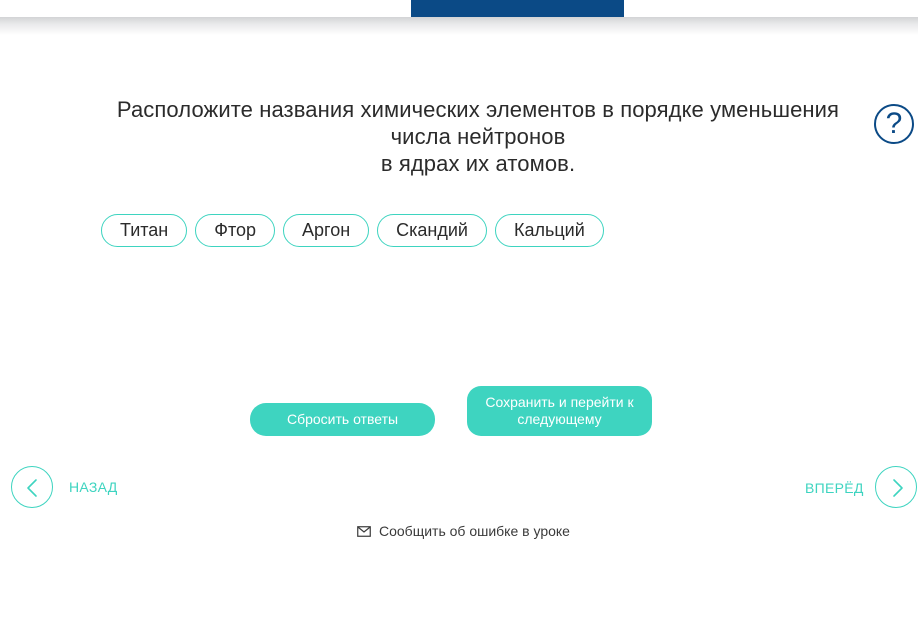  Describe the element at coordinates (342, 419) in the screenshot. I see `reset-answers-button: Сбросить ответы` at that location.